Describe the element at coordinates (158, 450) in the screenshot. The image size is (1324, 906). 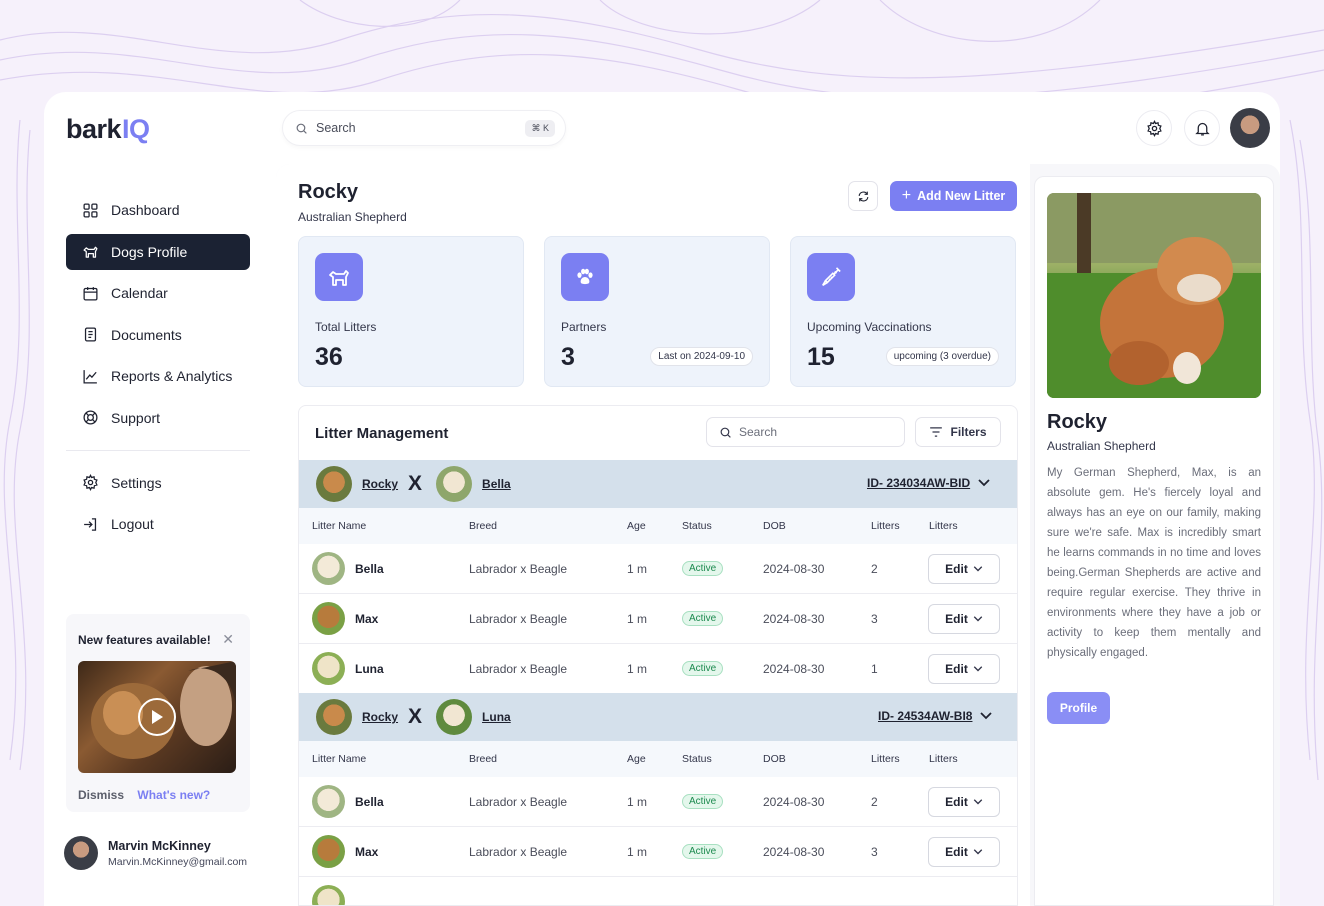
I see `nav-divider` at that location.